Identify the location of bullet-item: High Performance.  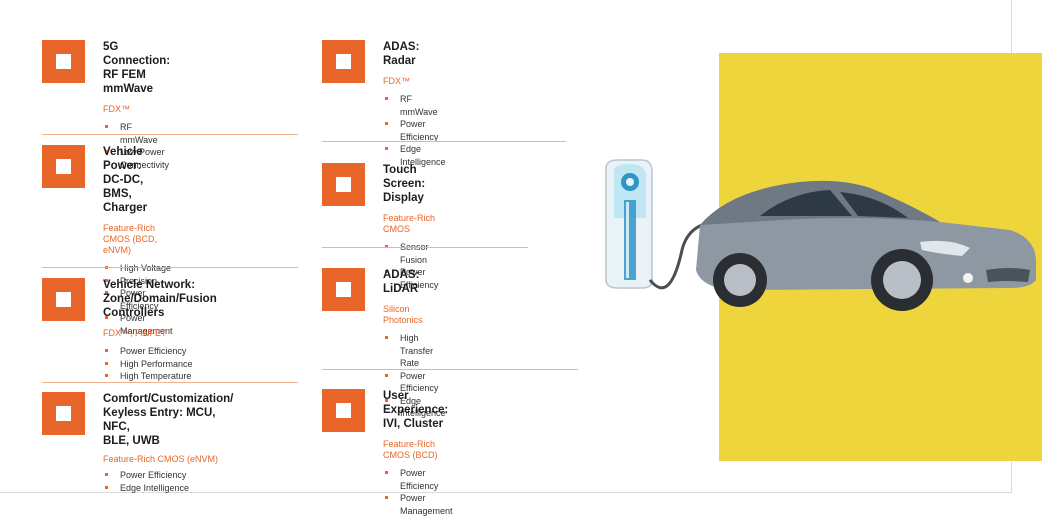
(160, 364).